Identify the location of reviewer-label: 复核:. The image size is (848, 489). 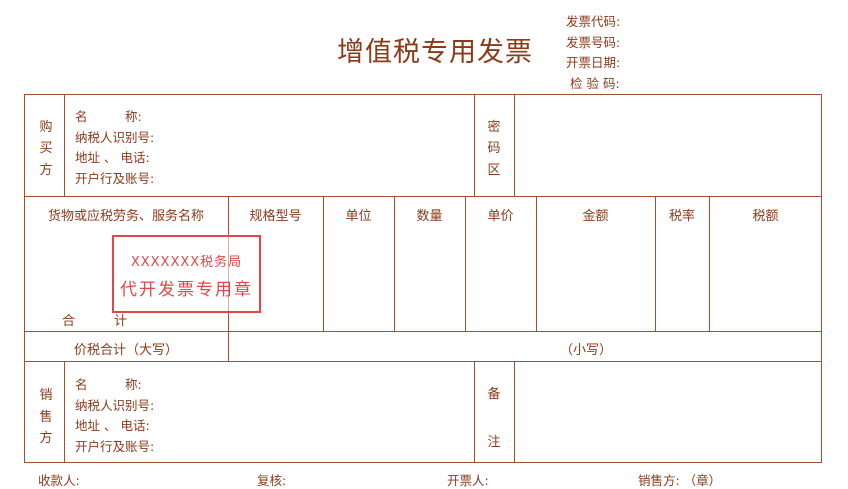
(272, 480).